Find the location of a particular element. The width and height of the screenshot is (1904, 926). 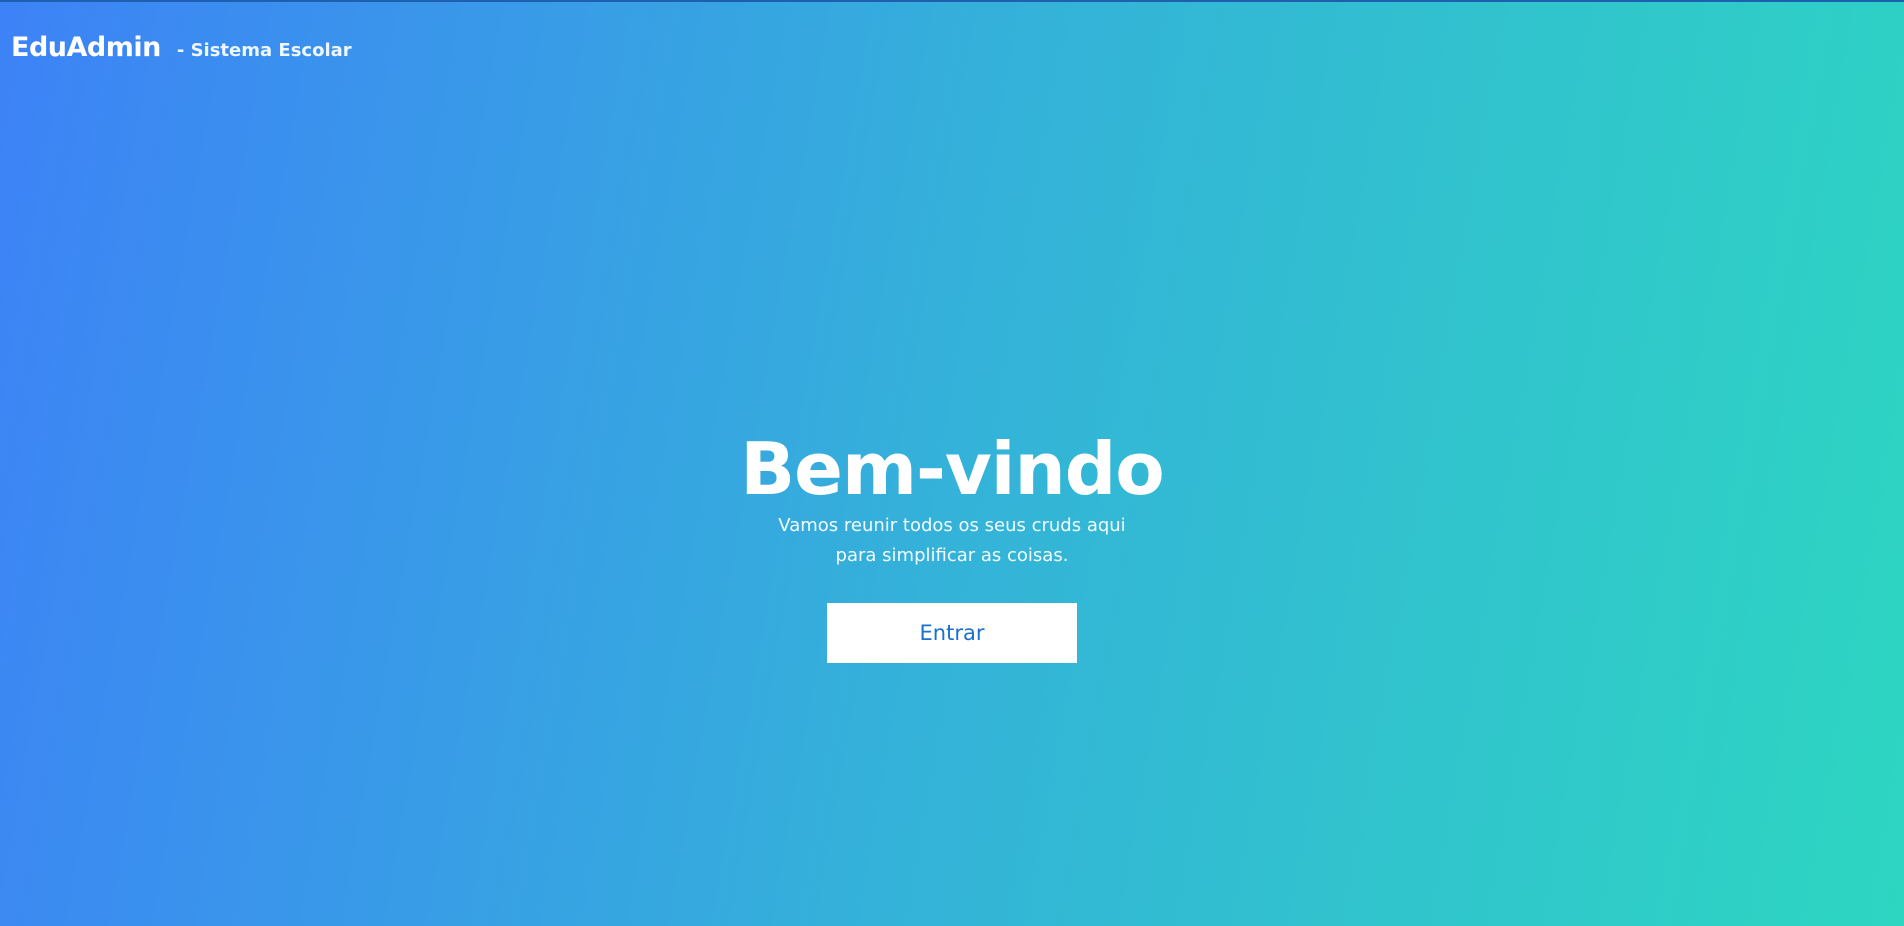

brand-tagline: - Sistema Escolar is located at coordinates (264, 50).